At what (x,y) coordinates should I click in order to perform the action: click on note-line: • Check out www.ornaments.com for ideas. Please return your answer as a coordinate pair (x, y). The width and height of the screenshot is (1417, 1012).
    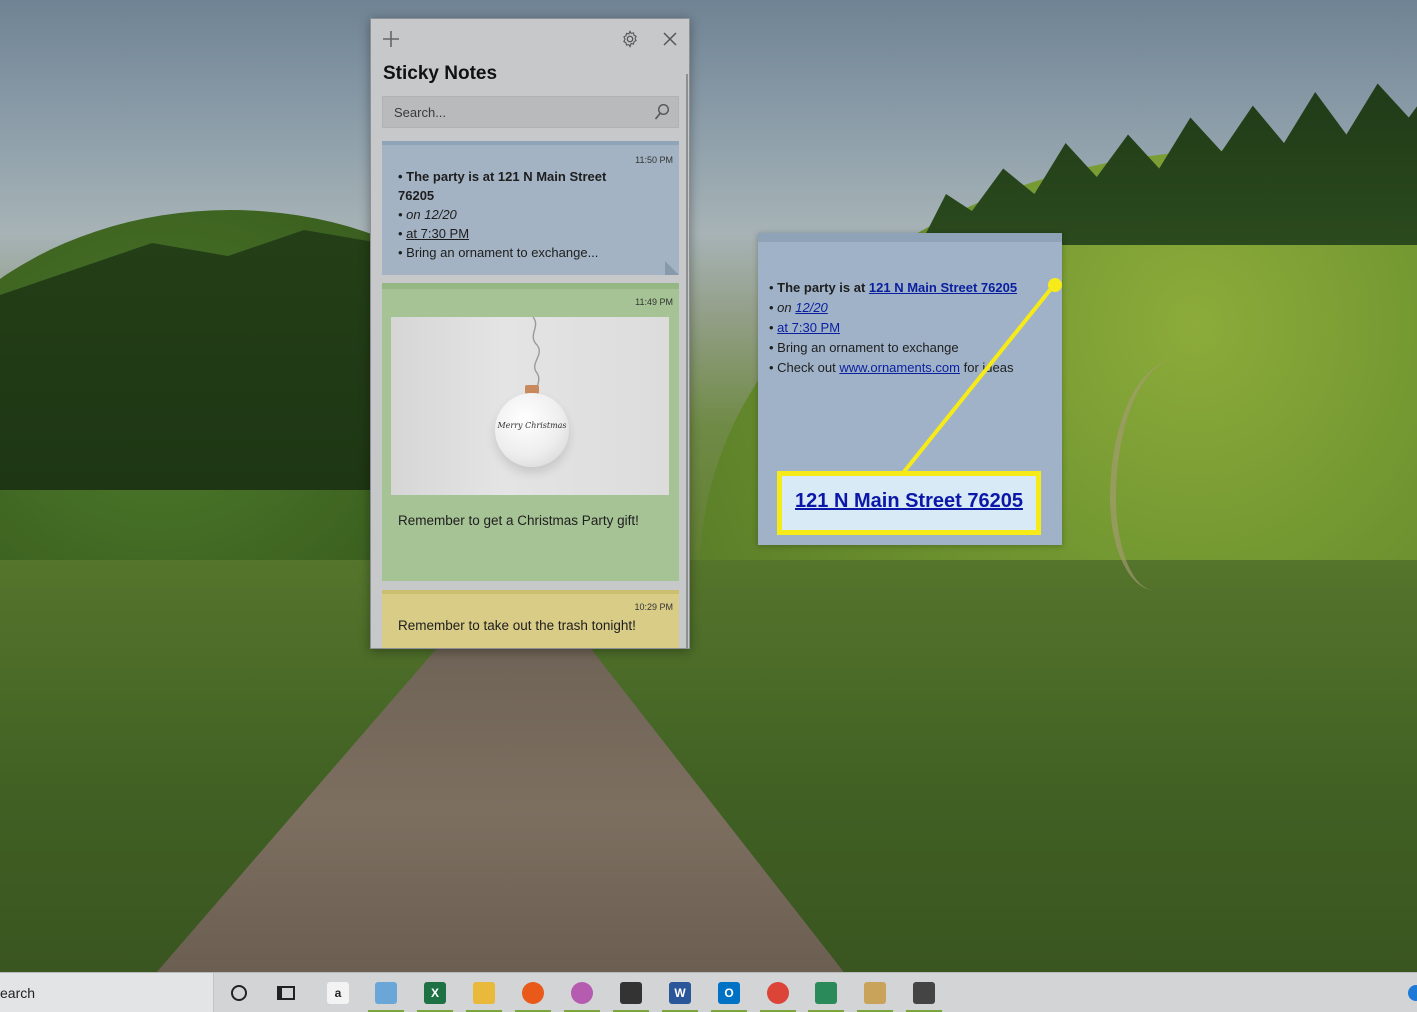
    Looking at the image, I should click on (891, 367).